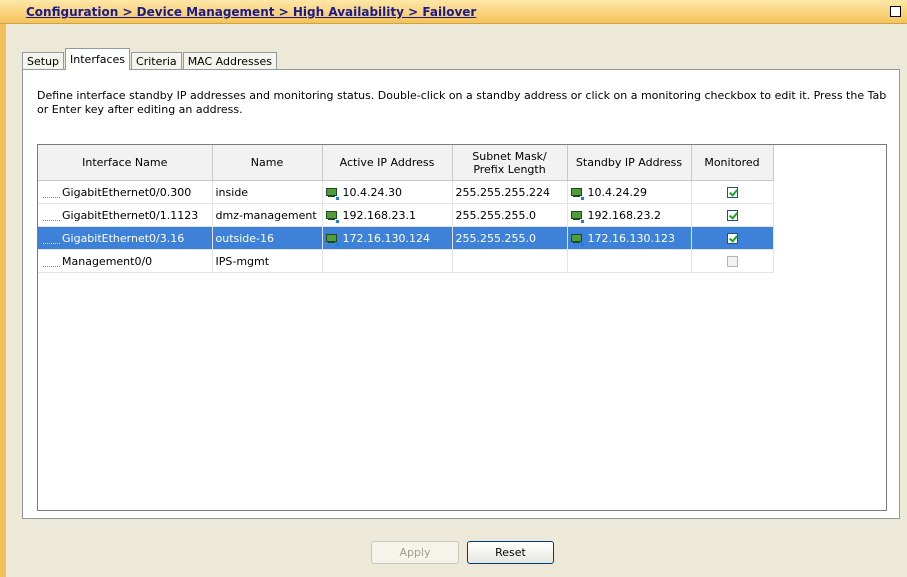 The width and height of the screenshot is (907, 577). I want to click on header-monitored: Monitored, so click(732, 163).